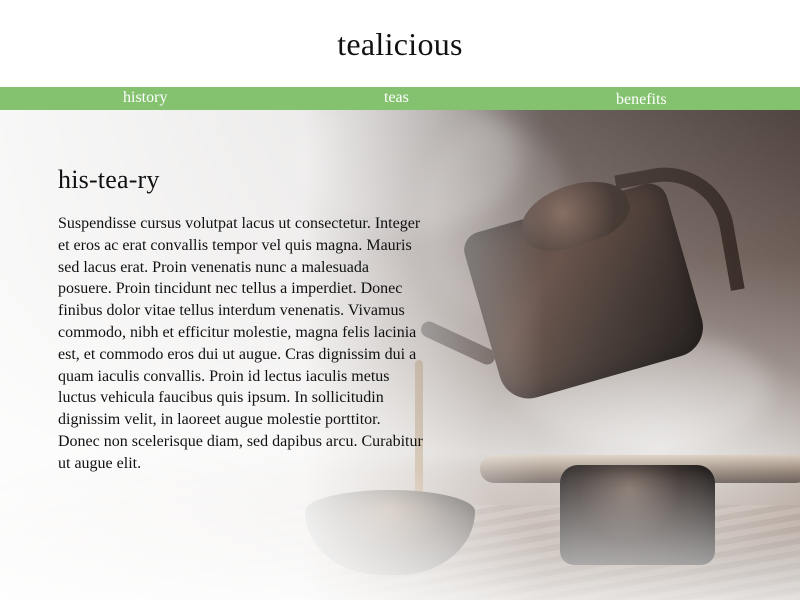  I want to click on site-title: tealicious, so click(400, 44).